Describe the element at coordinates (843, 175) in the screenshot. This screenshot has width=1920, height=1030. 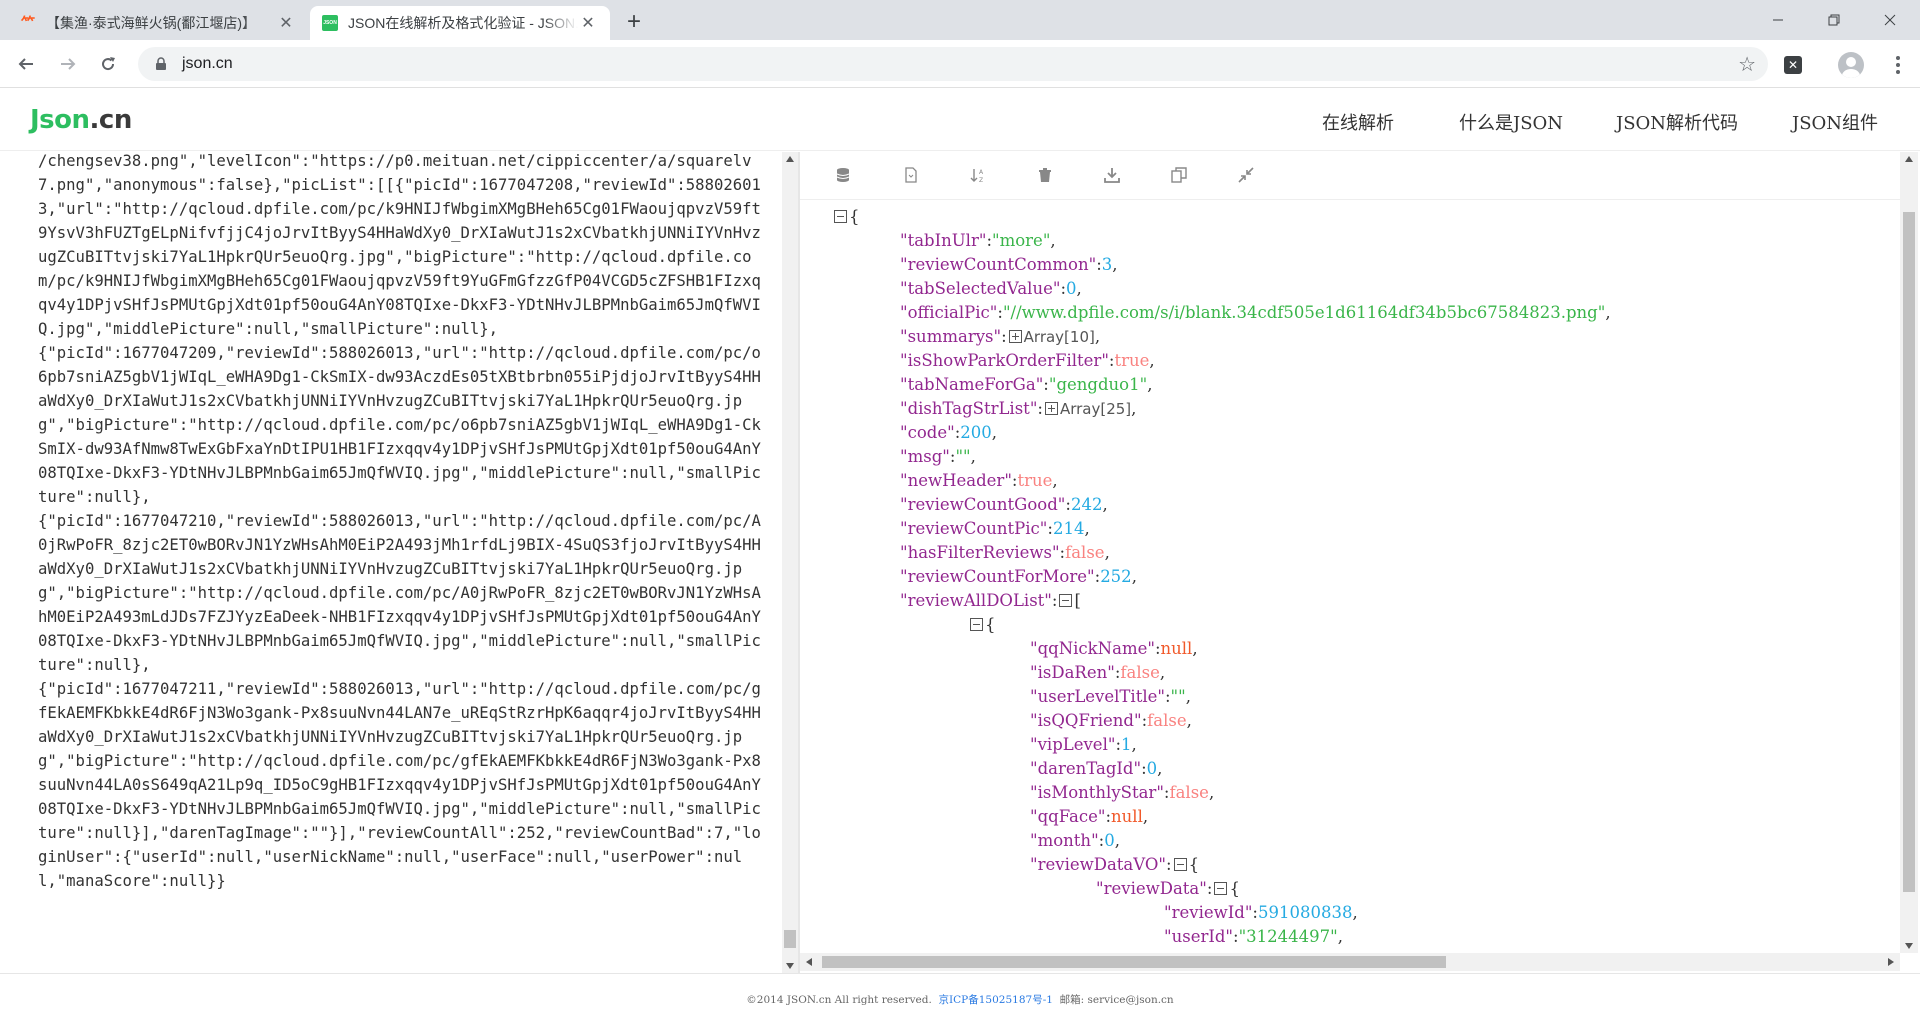
I see `database-icon` at that location.